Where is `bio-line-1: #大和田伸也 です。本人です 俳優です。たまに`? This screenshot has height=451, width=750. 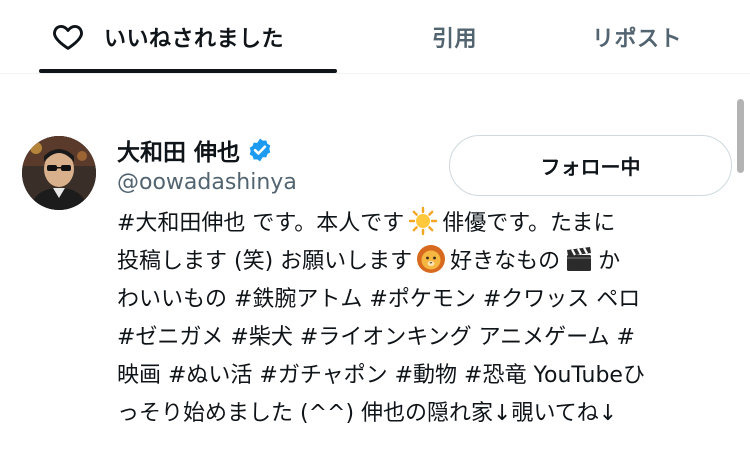
bio-line-1: #大和田伸也 です。本人です 俳優です。たまに is located at coordinates (422, 224).